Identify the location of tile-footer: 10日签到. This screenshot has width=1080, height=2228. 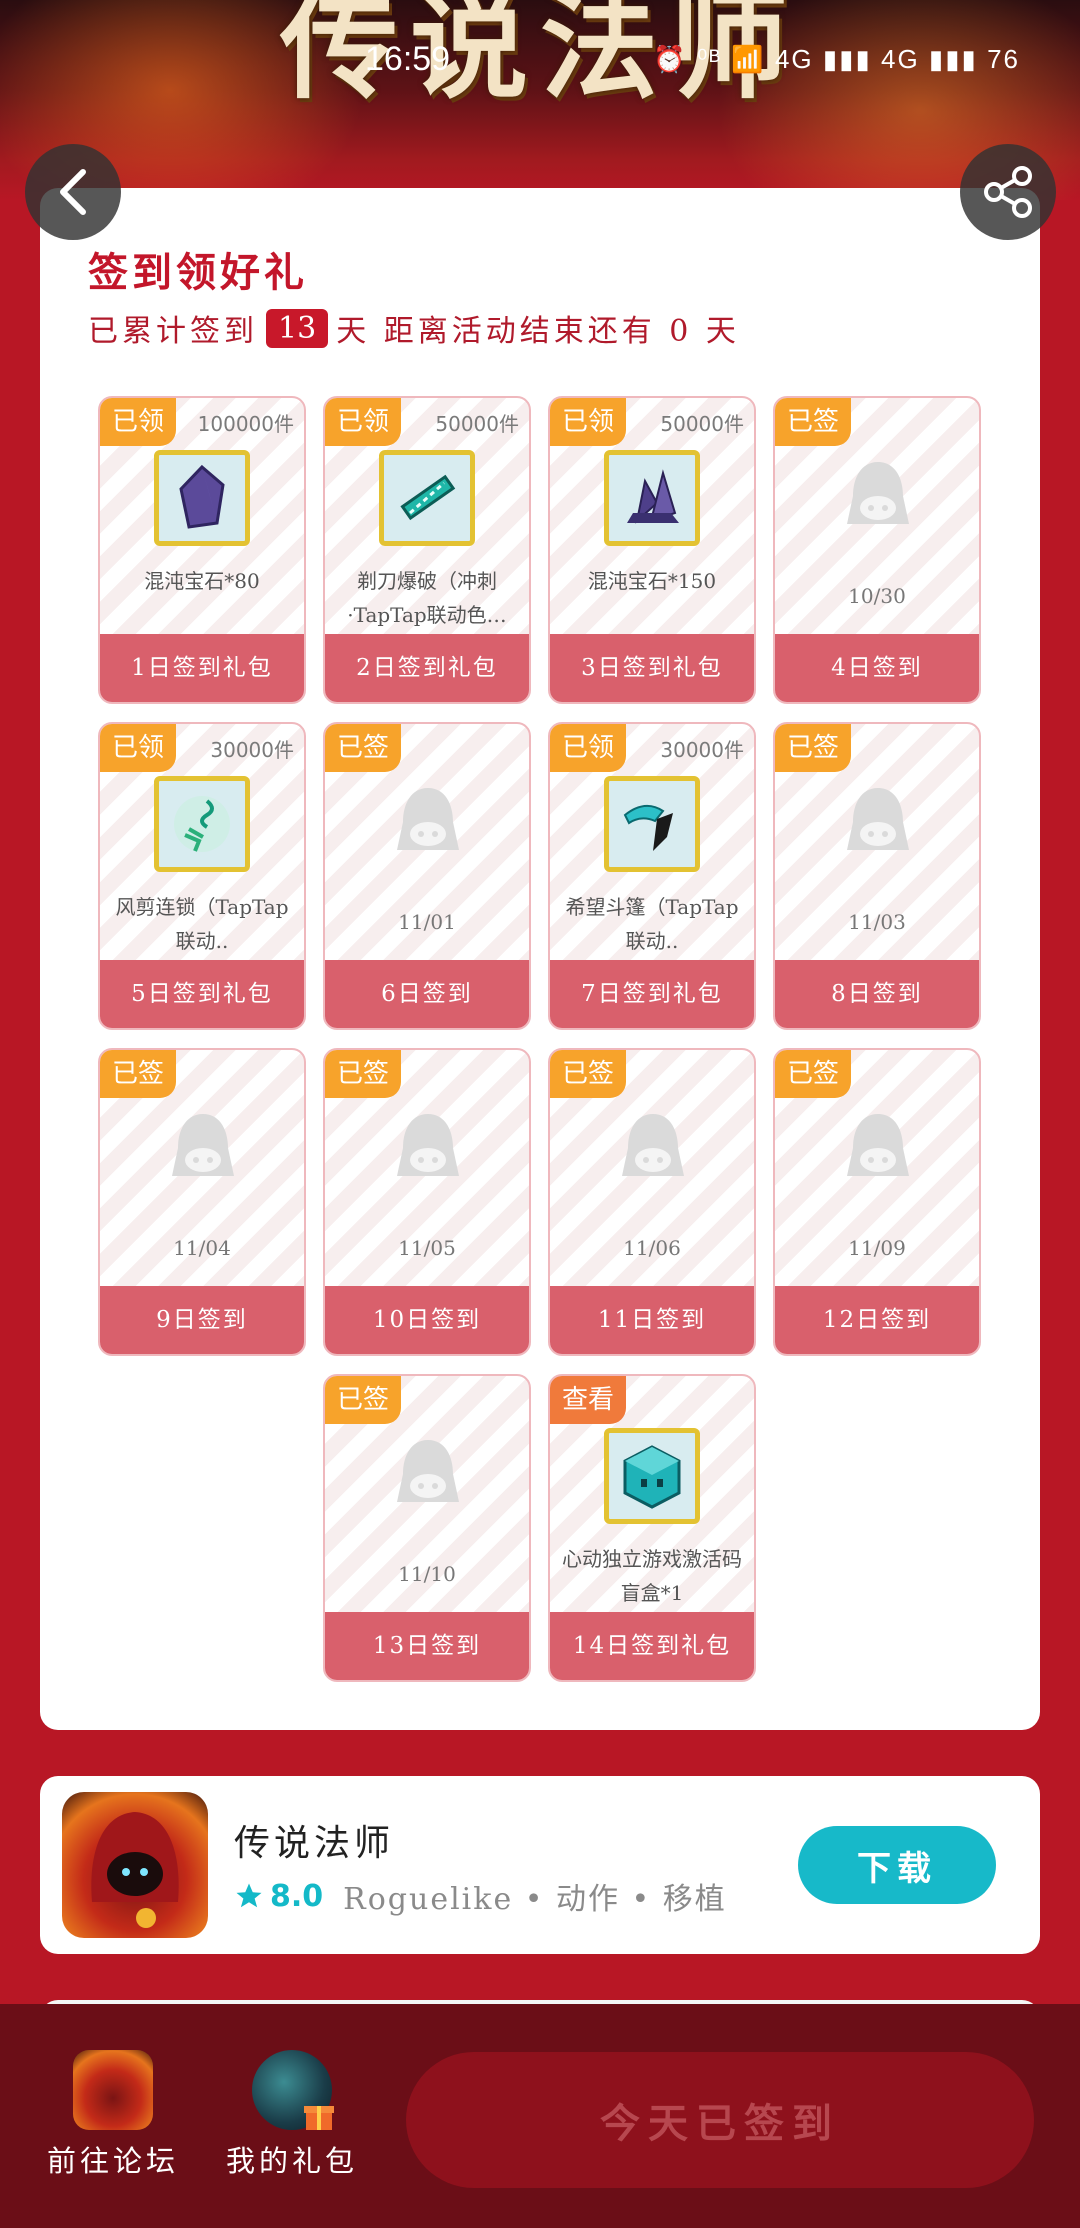
(427, 1320).